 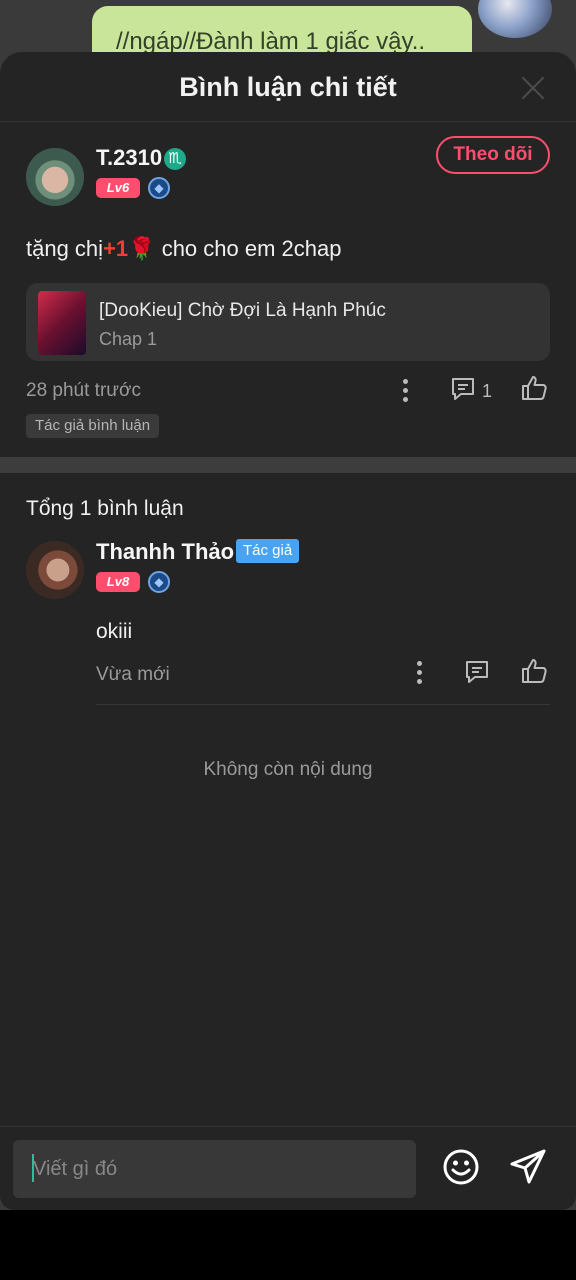 I want to click on level-badge: Lv8, so click(x=118, y=582).